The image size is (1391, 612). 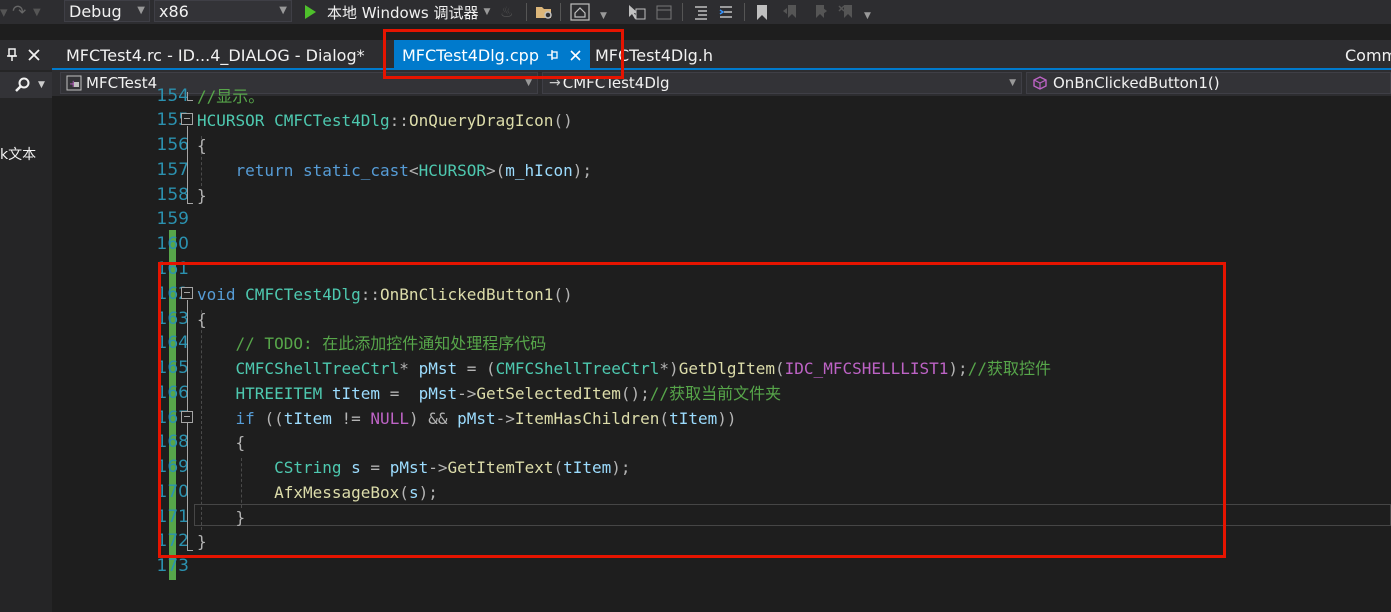 I want to click on toolbar-overflow-icon: ▼, so click(x=867, y=12).